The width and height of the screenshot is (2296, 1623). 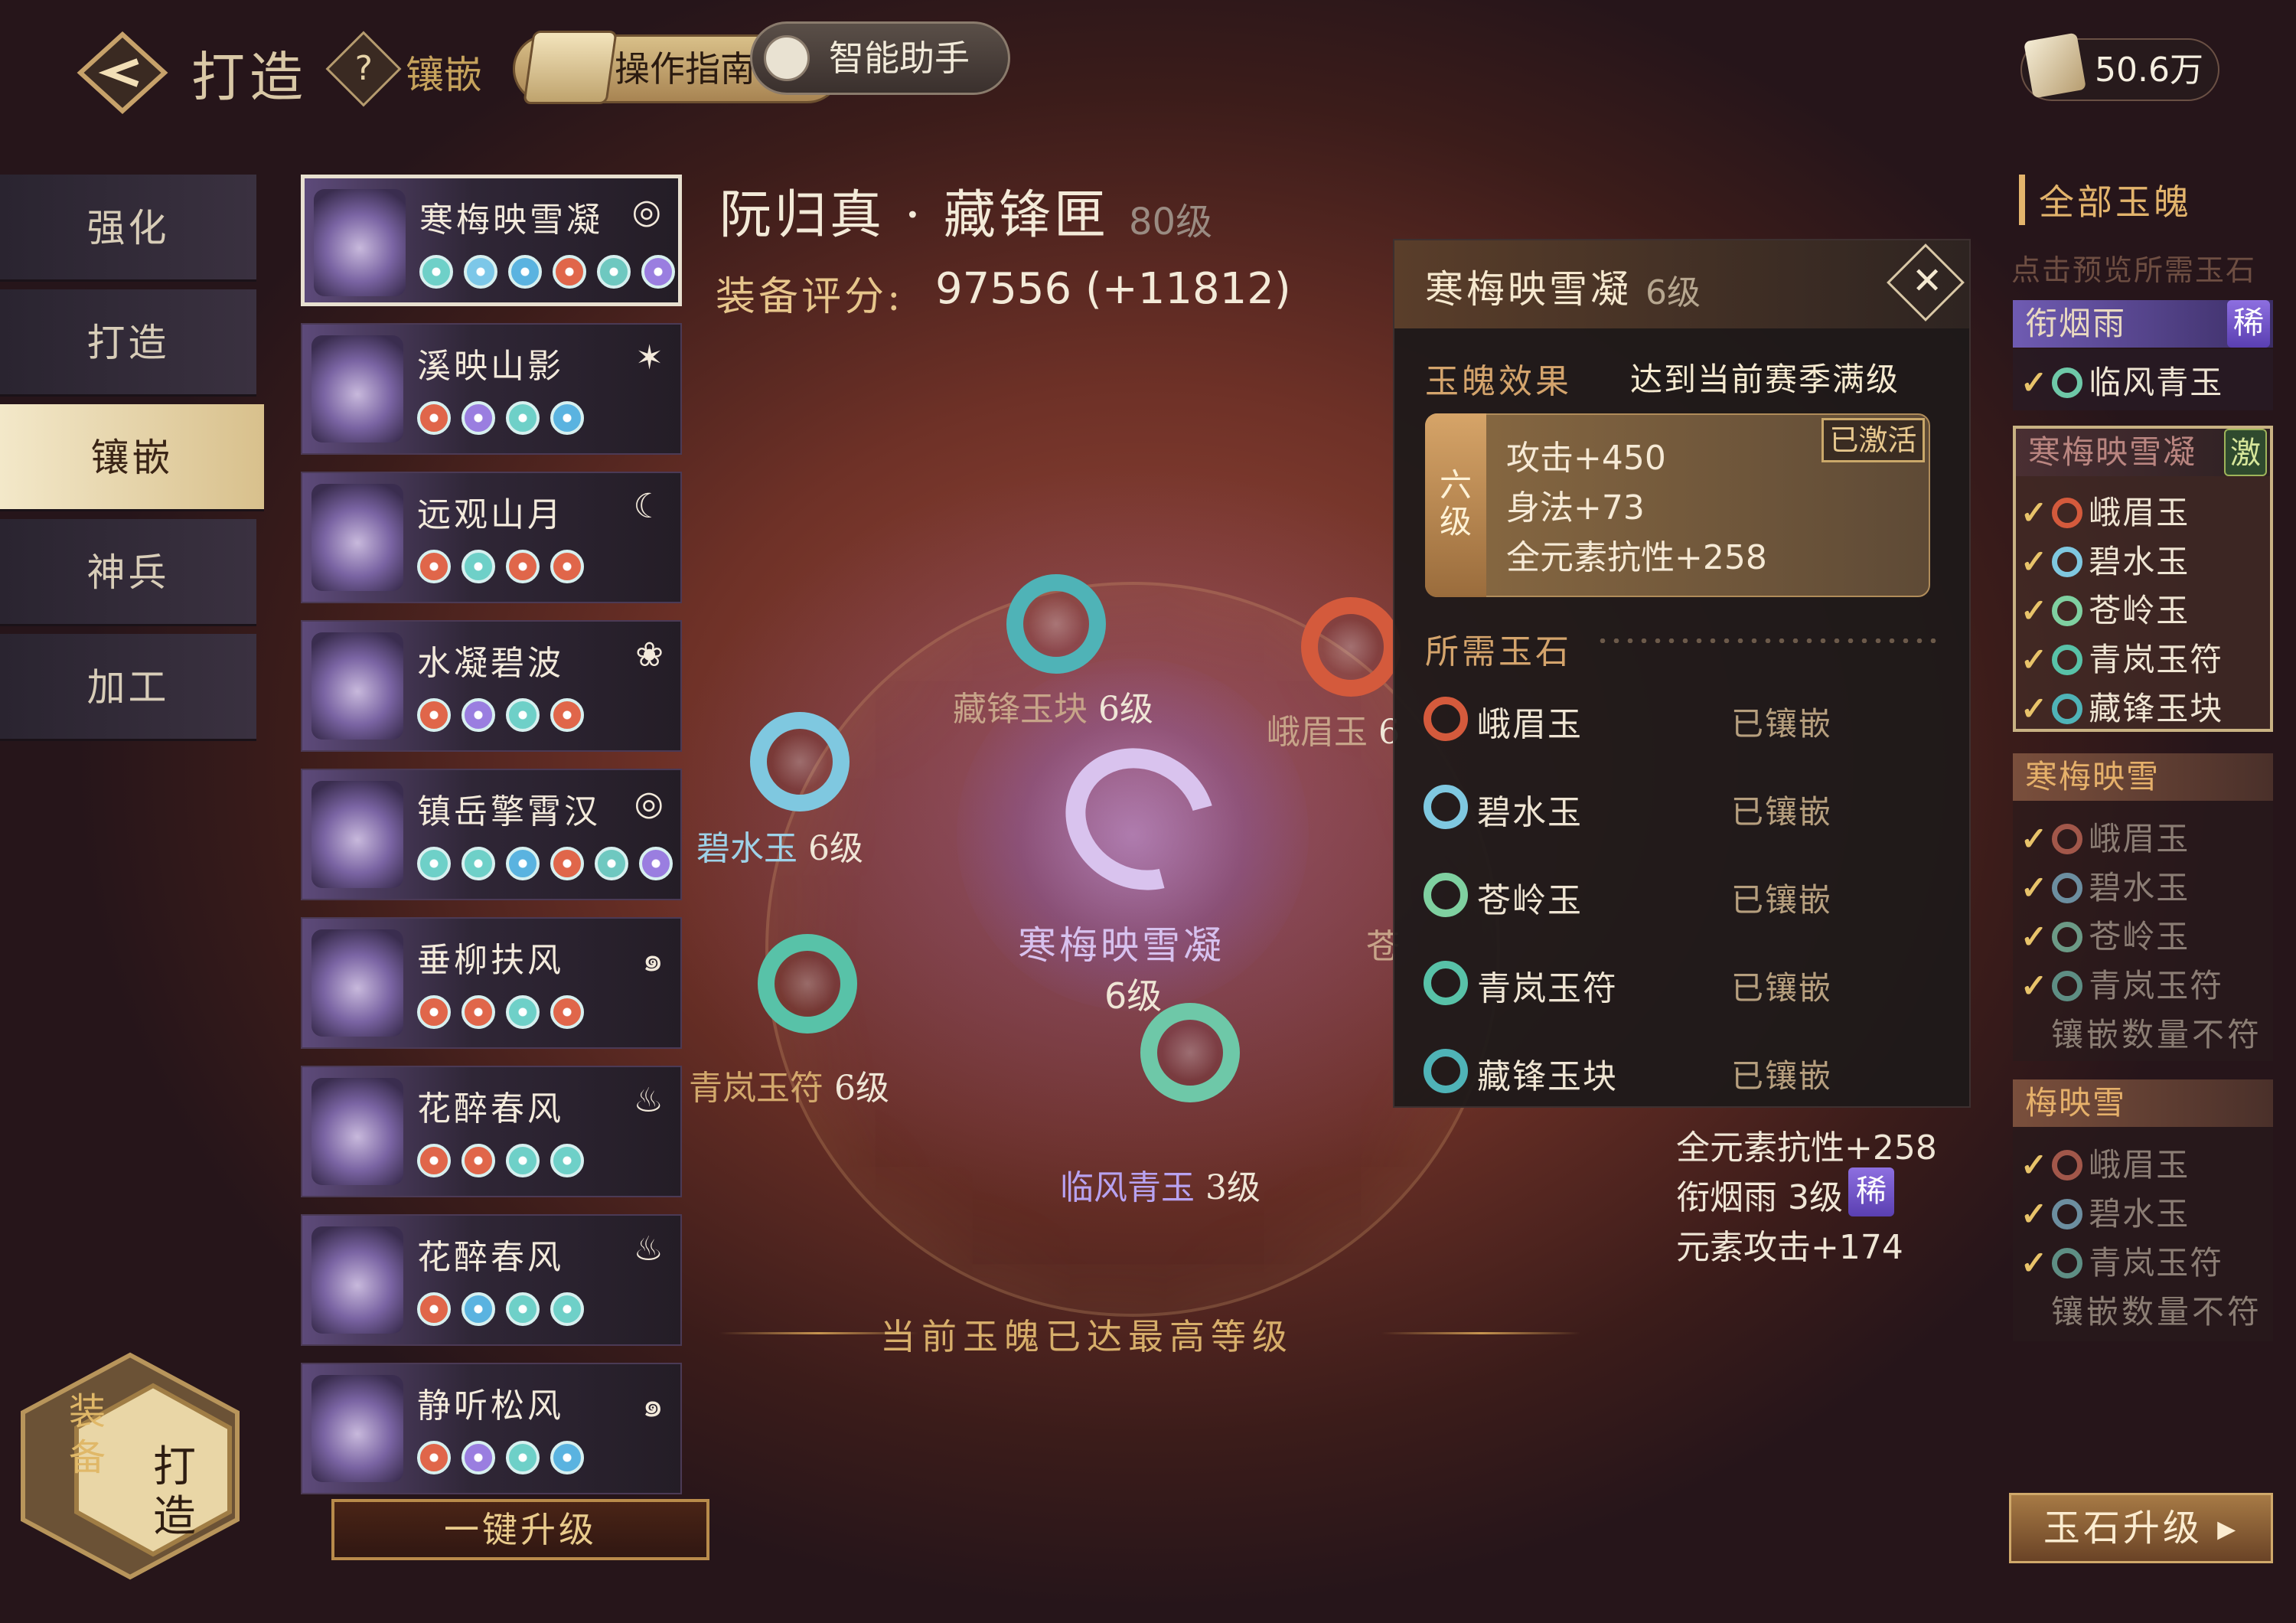 I want to click on equipment-card: 垂柳扶风 ๑, so click(x=491, y=983).